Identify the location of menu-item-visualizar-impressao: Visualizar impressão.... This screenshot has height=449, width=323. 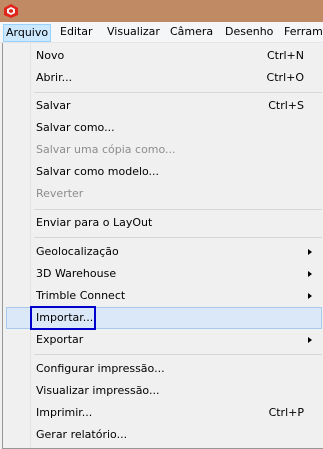
(164, 391).